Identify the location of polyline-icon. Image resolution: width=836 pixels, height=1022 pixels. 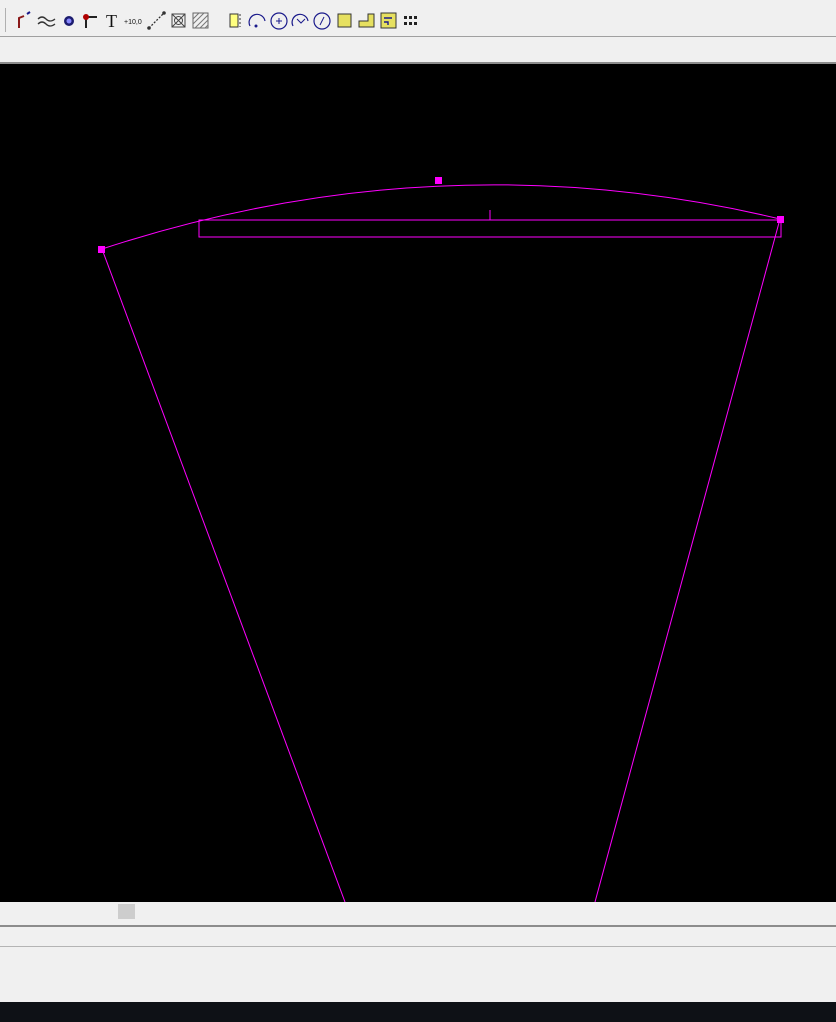
(24, 20).